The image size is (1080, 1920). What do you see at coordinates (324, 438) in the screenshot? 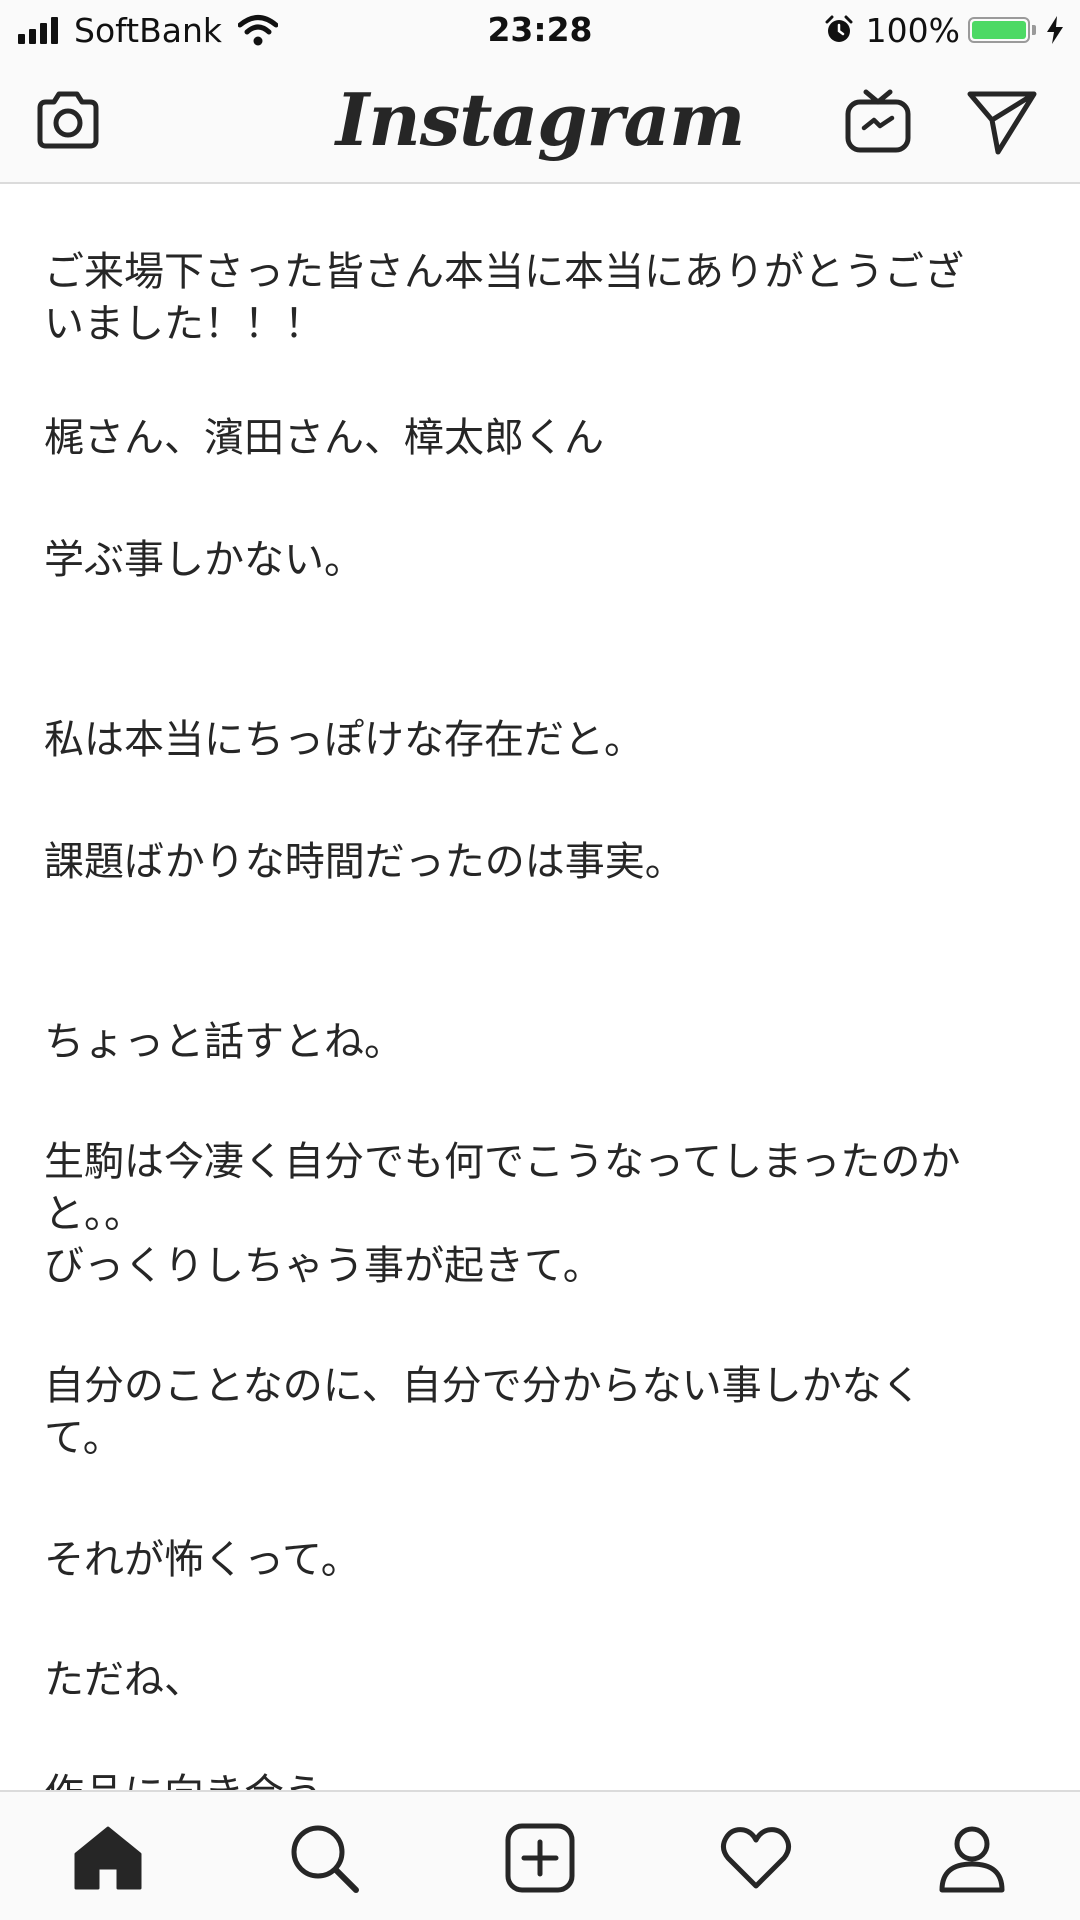
I see `caption-paragraph: 梶さん、濱田さん、樟太郎くん` at bounding box center [324, 438].